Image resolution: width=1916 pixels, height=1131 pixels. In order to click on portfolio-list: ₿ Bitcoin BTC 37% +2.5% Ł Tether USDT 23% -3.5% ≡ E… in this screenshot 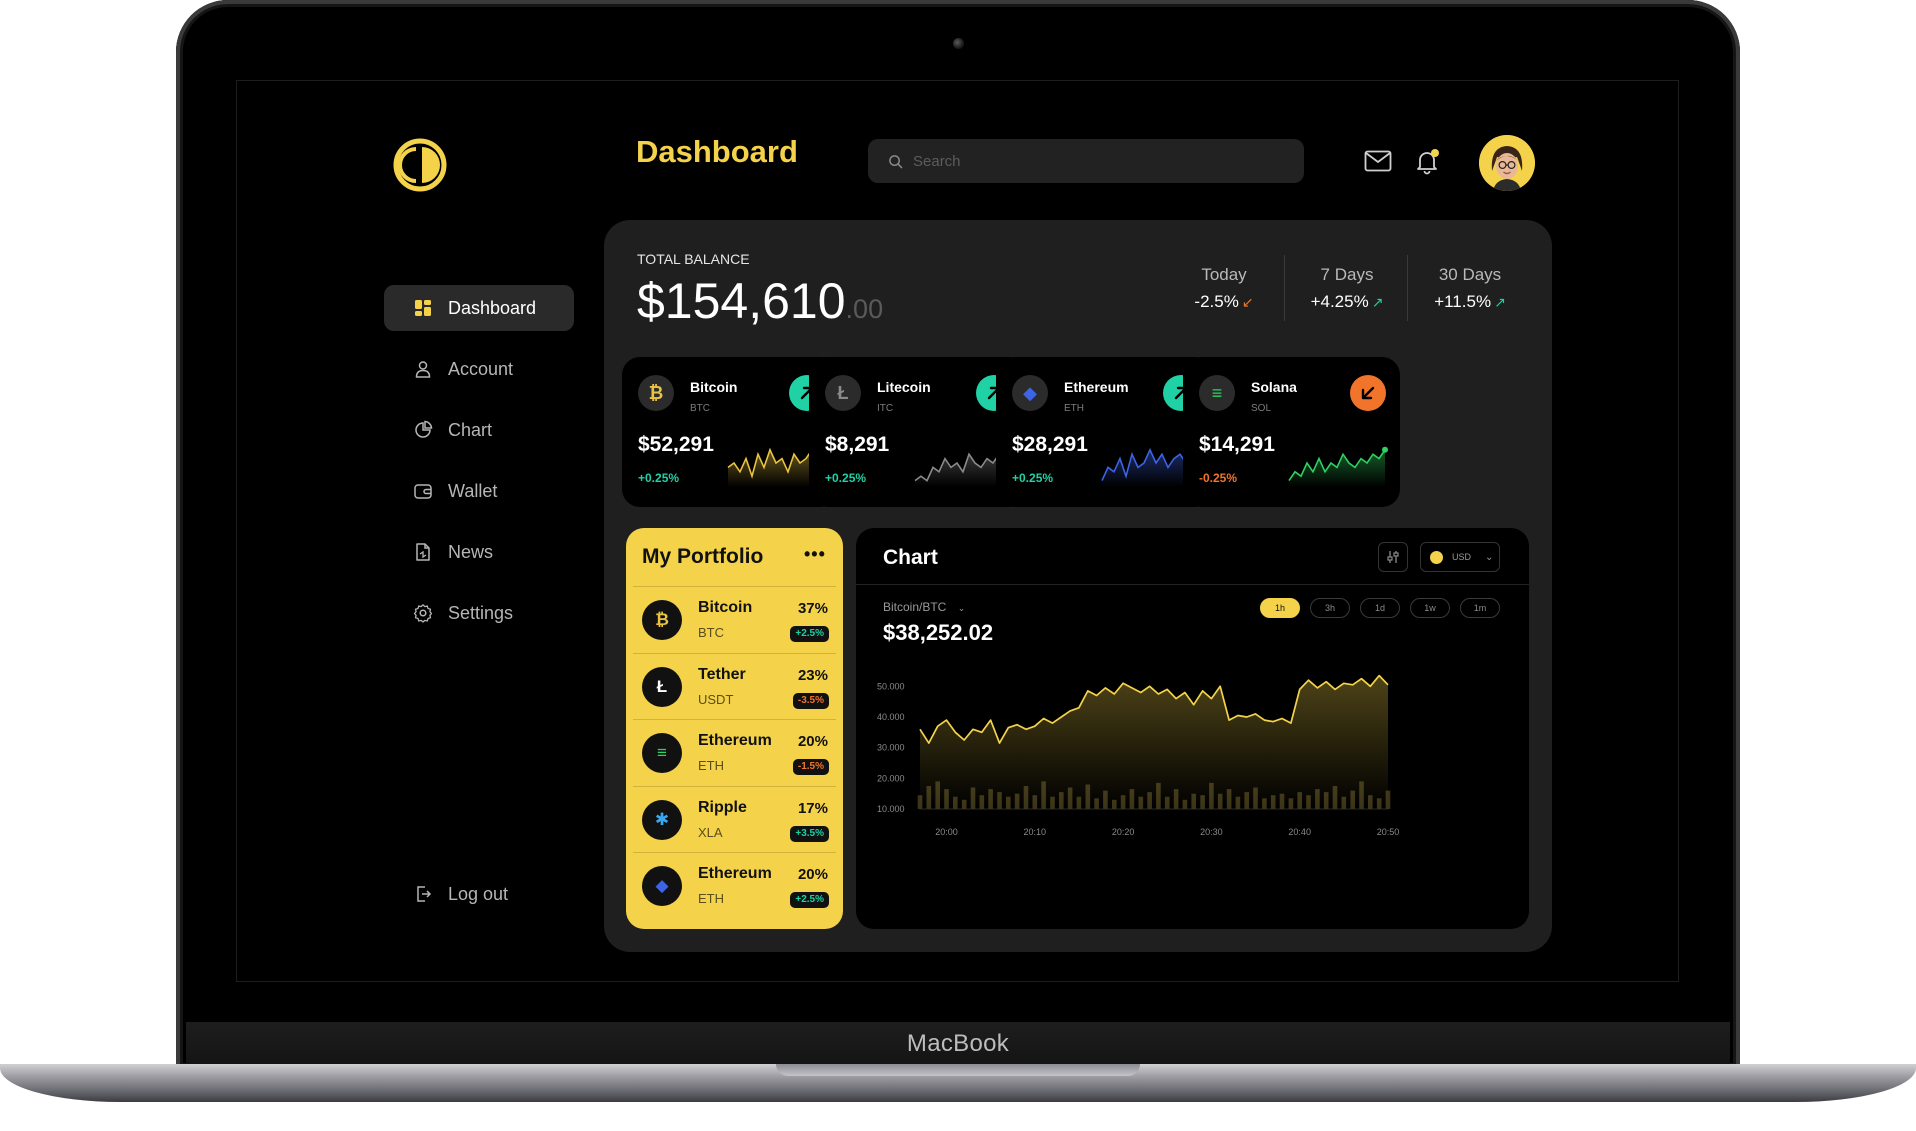, I will do `click(734, 753)`.